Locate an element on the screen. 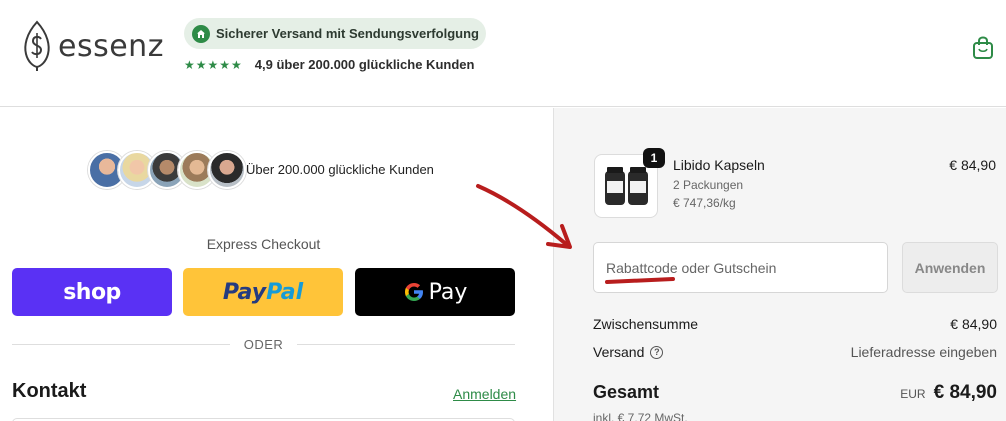  google-pay-button: Pay is located at coordinates (435, 292).